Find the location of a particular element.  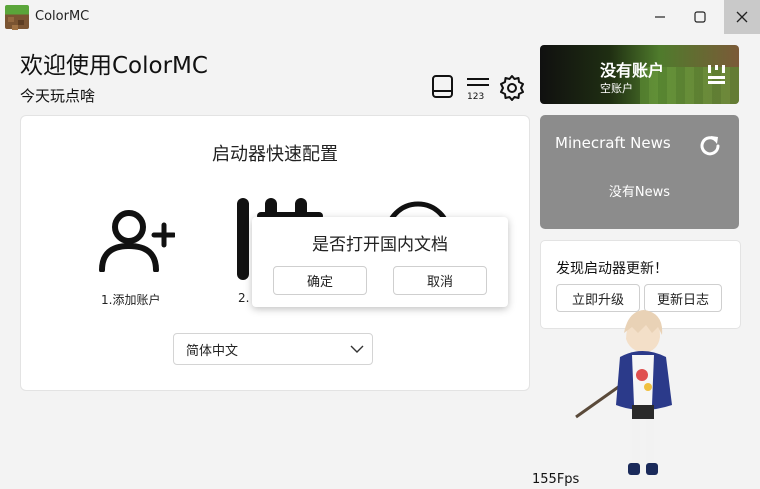

minimize-icon is located at coordinates (660, 17).